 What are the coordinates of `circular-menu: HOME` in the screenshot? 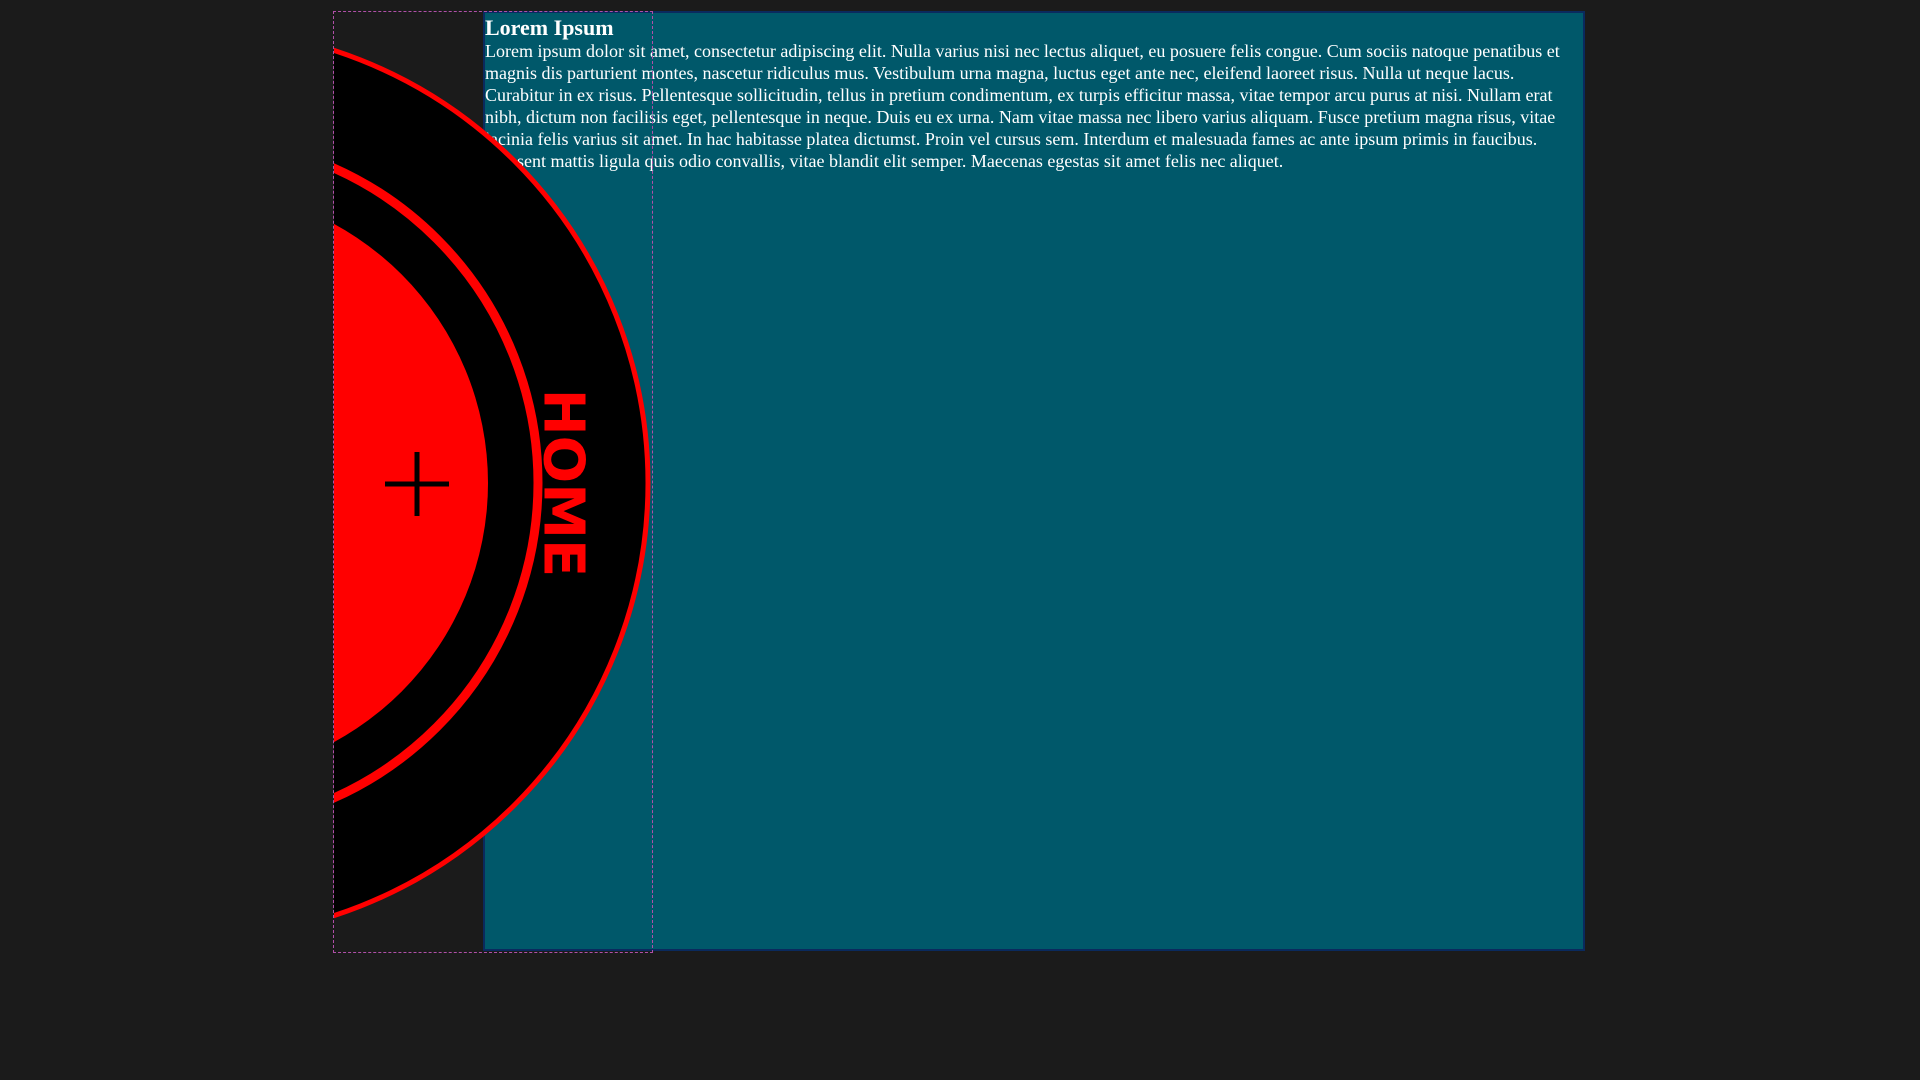 It's located at (493, 482).